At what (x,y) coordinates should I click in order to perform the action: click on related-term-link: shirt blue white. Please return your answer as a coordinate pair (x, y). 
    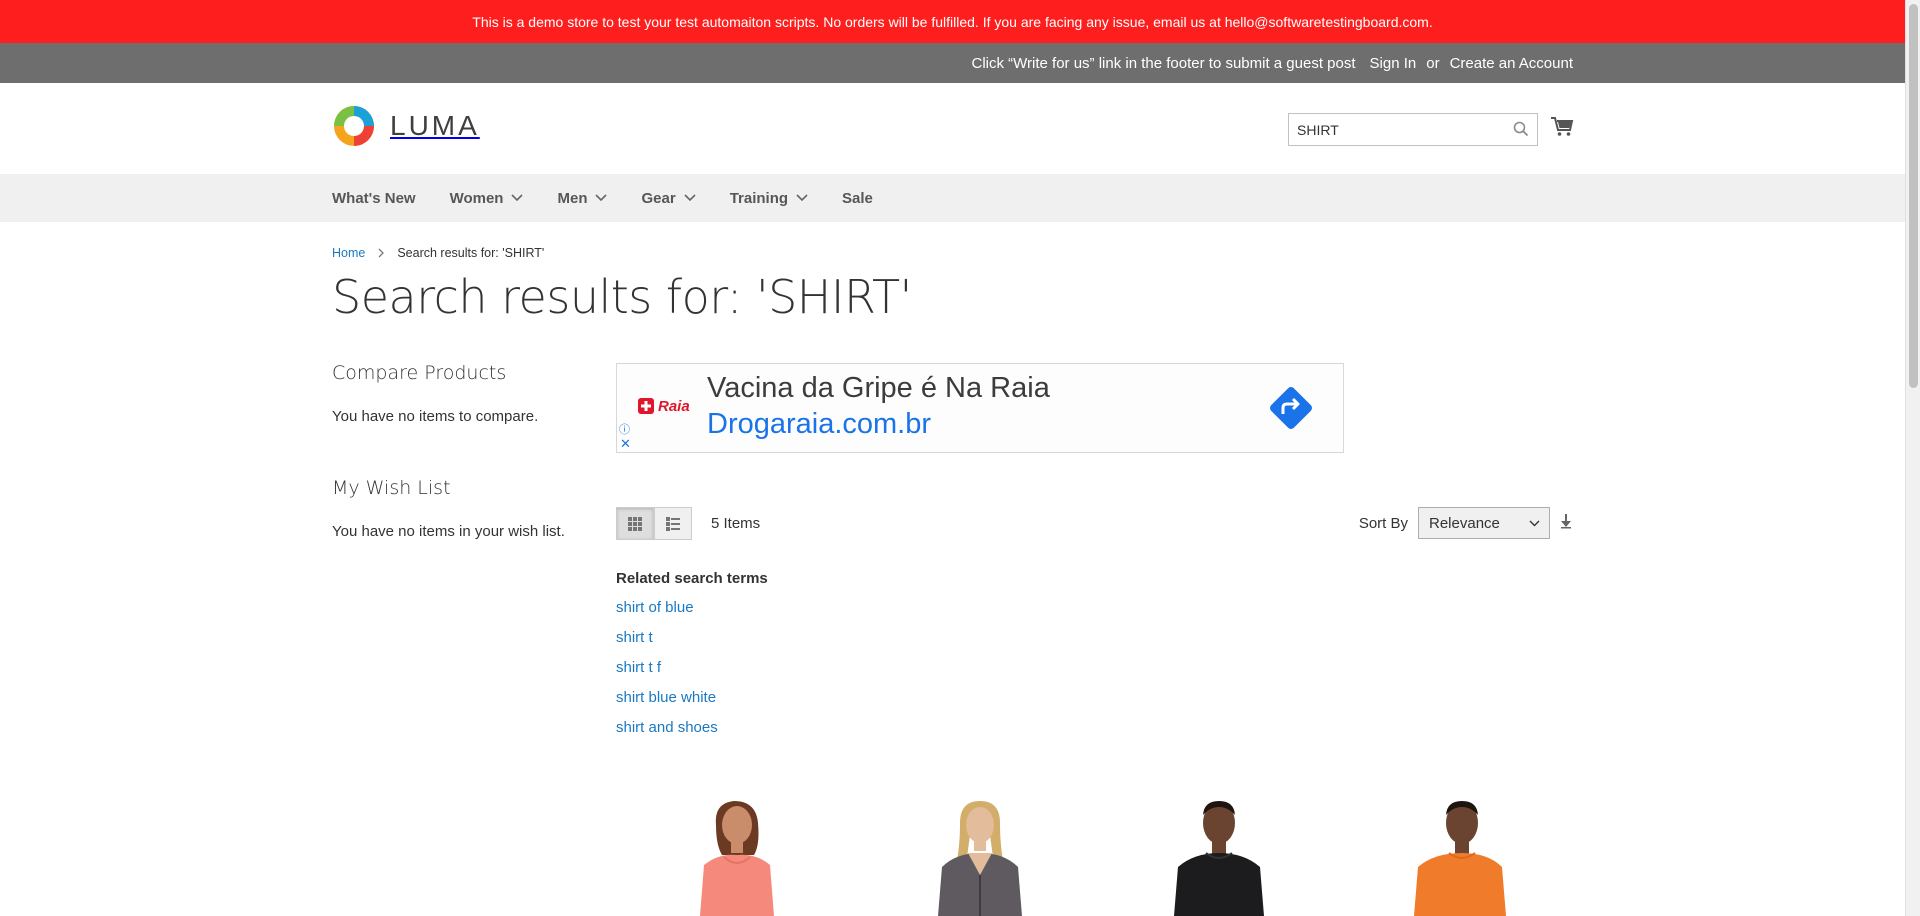
    Looking at the image, I should click on (692, 704).